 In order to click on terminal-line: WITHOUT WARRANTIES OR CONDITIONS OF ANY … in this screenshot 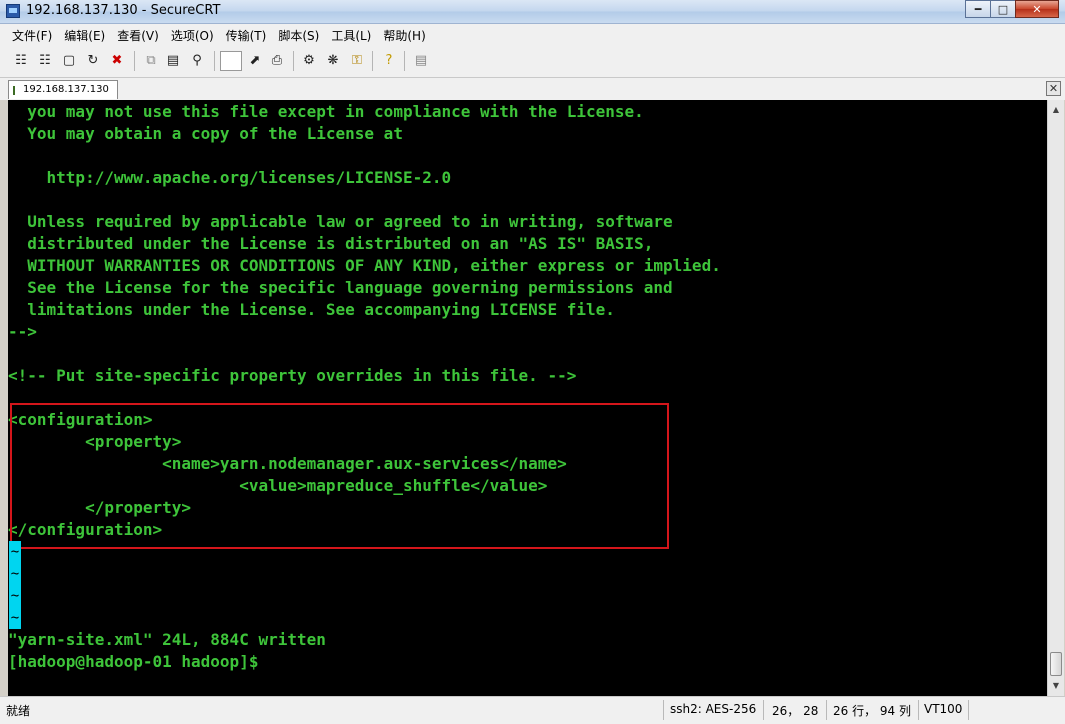, I will do `click(364, 265)`.